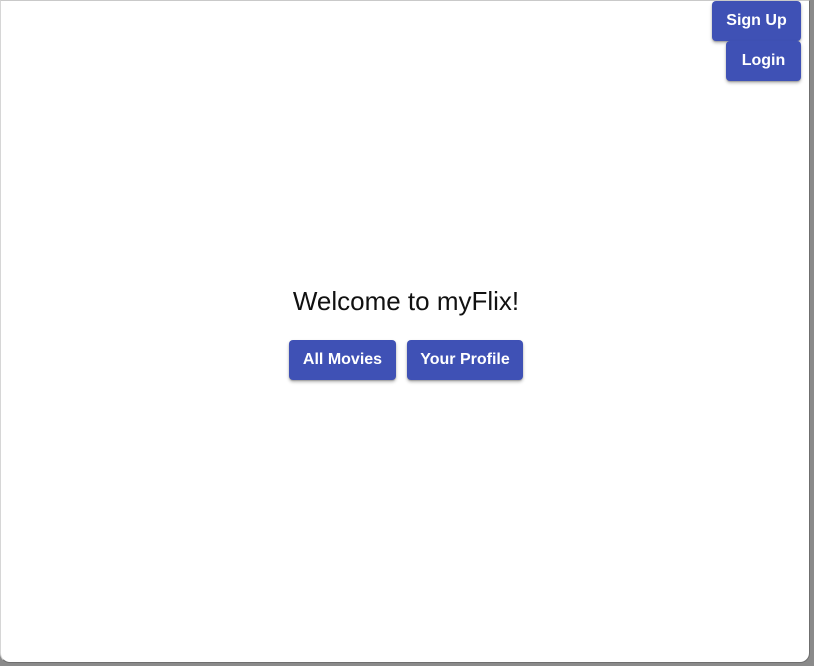 Image resolution: width=814 pixels, height=666 pixels. I want to click on login-button: Login, so click(763, 61).